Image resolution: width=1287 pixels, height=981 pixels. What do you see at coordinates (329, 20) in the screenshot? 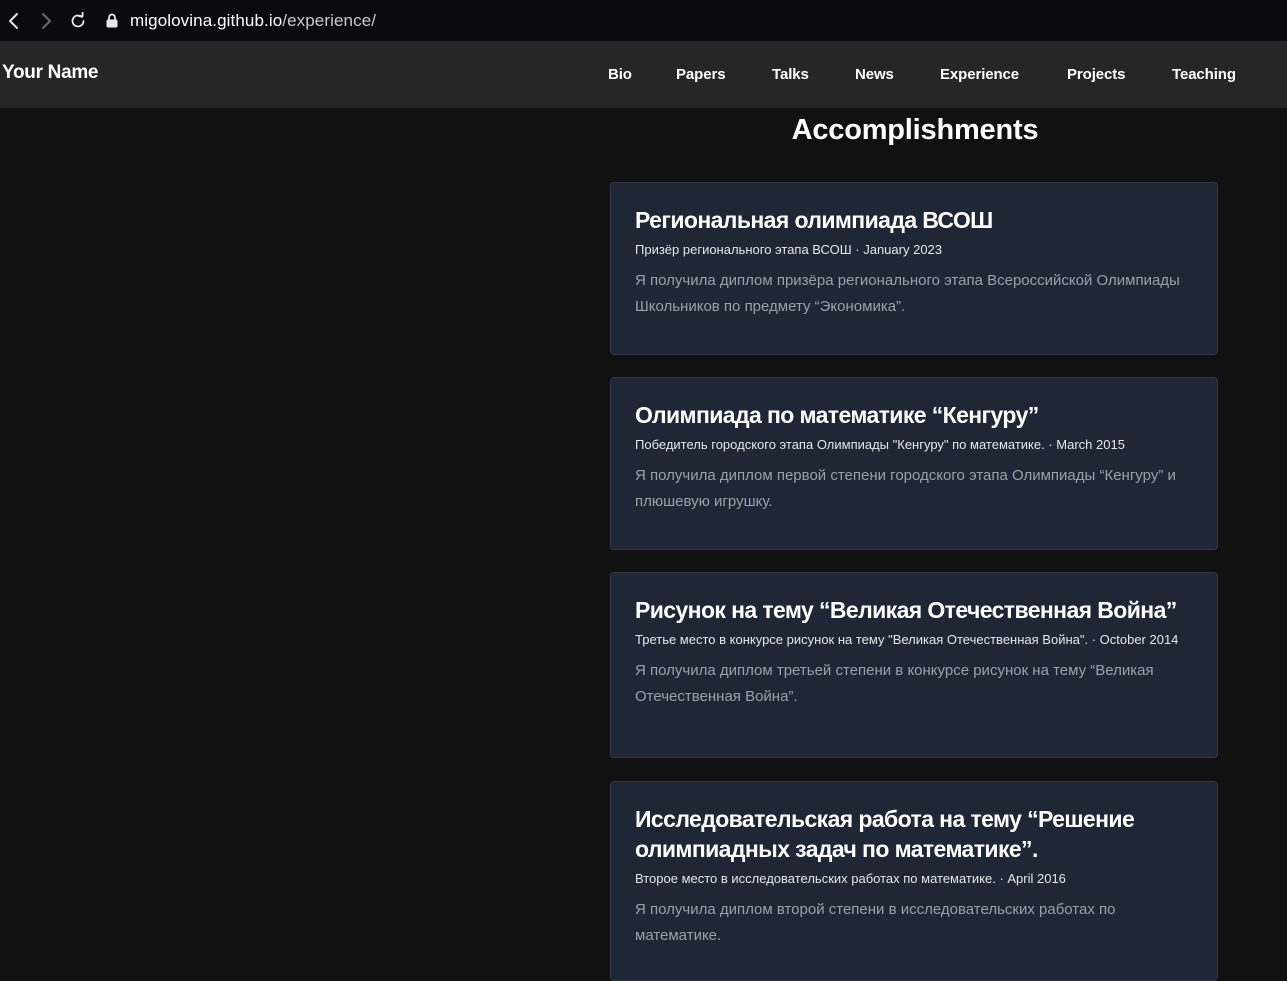
I see `url-path: /experience/` at bounding box center [329, 20].